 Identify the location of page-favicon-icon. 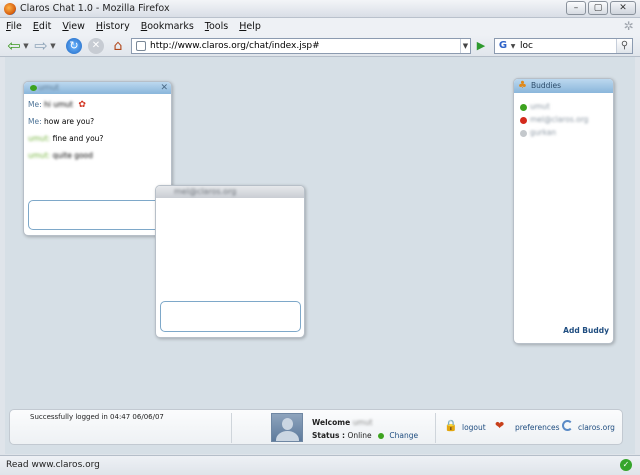
(141, 46).